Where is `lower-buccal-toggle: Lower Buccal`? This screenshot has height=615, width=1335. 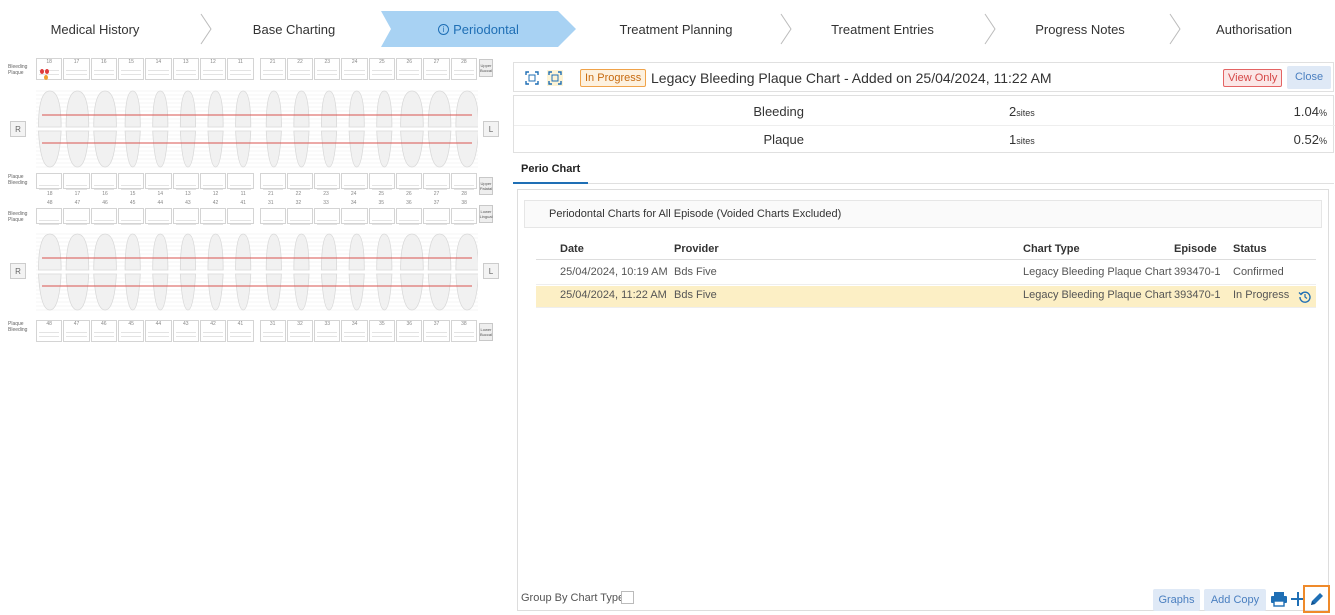
lower-buccal-toggle: Lower Buccal is located at coordinates (486, 332).